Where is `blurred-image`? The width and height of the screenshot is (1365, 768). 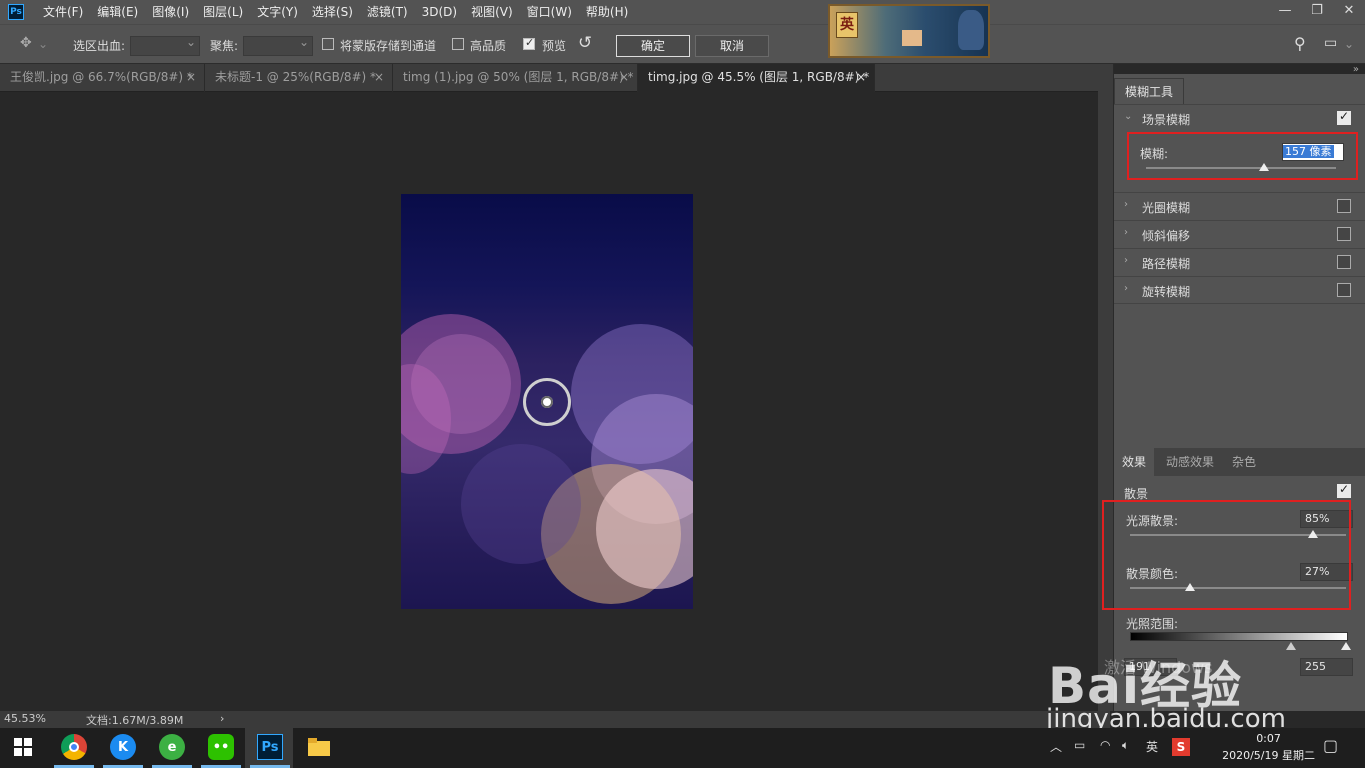
blurred-image is located at coordinates (547, 401).